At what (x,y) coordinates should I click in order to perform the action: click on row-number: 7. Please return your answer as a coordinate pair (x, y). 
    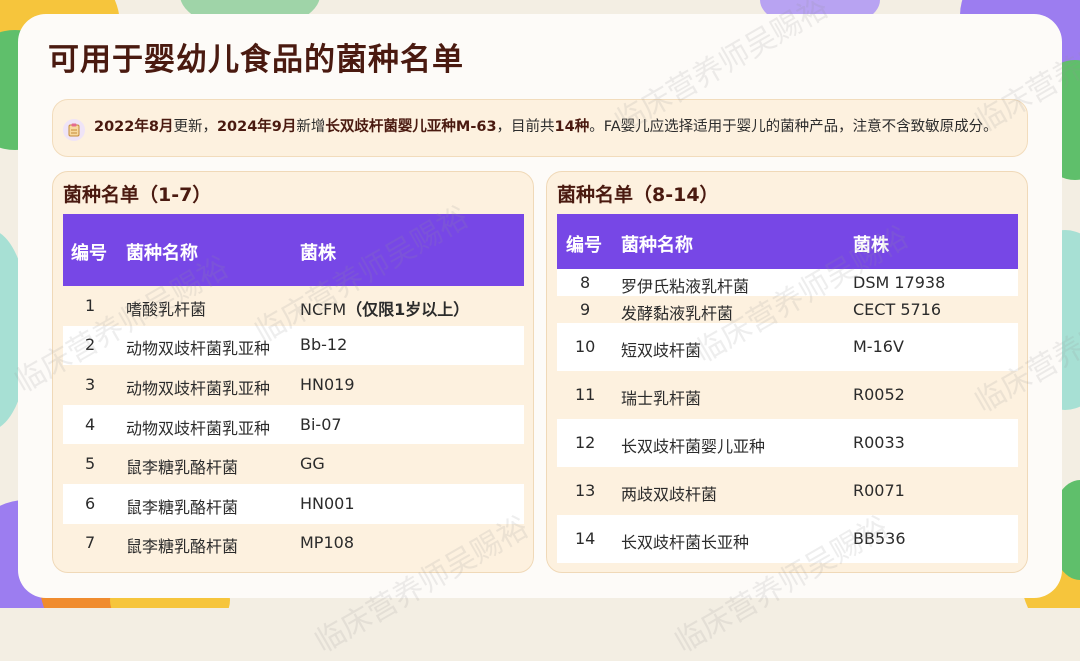
    Looking at the image, I should click on (90, 543).